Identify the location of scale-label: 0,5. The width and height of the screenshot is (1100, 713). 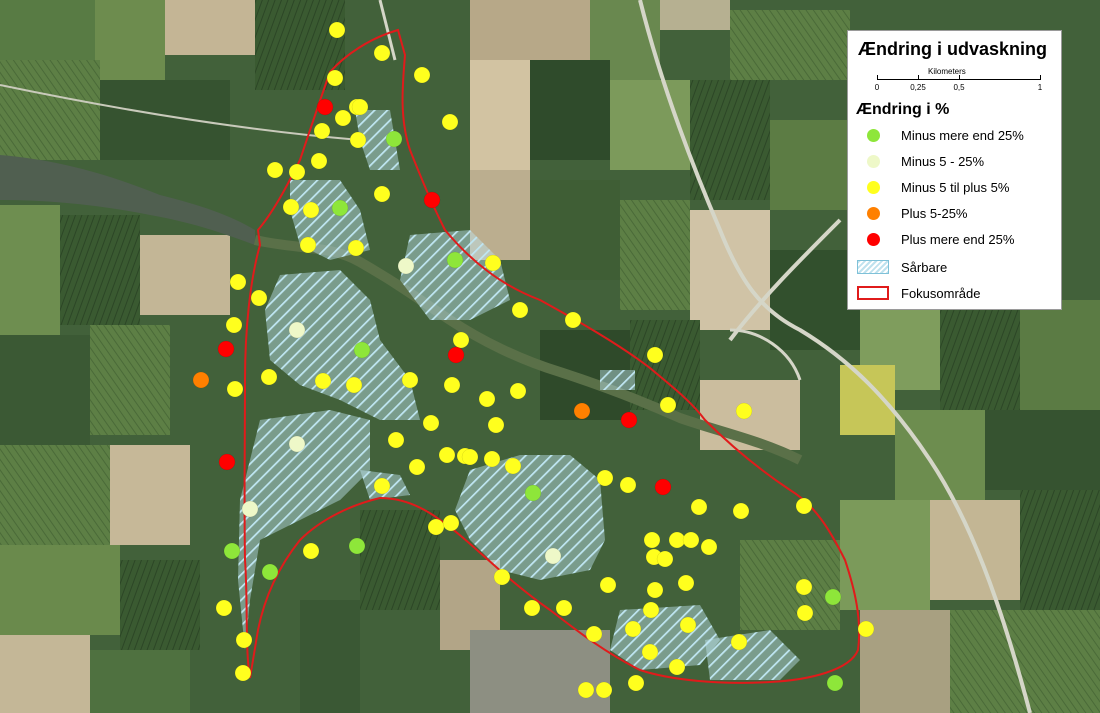
(959, 87).